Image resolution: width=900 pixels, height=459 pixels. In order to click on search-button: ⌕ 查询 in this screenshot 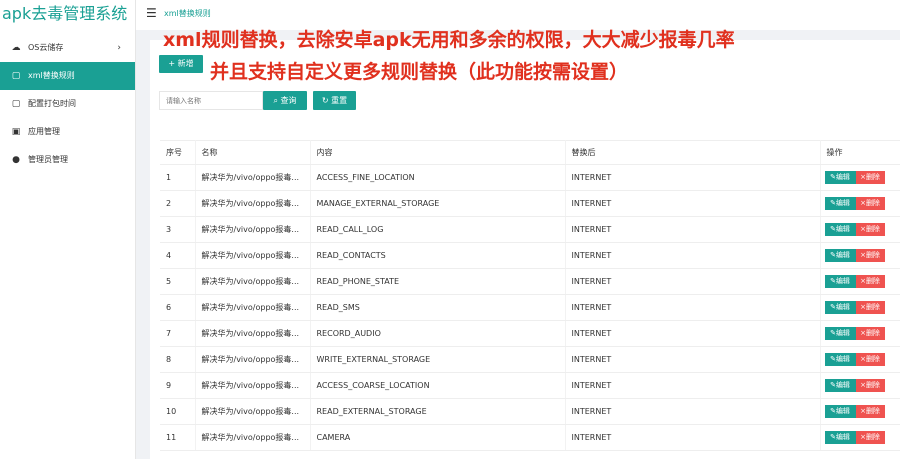, I will do `click(285, 100)`.